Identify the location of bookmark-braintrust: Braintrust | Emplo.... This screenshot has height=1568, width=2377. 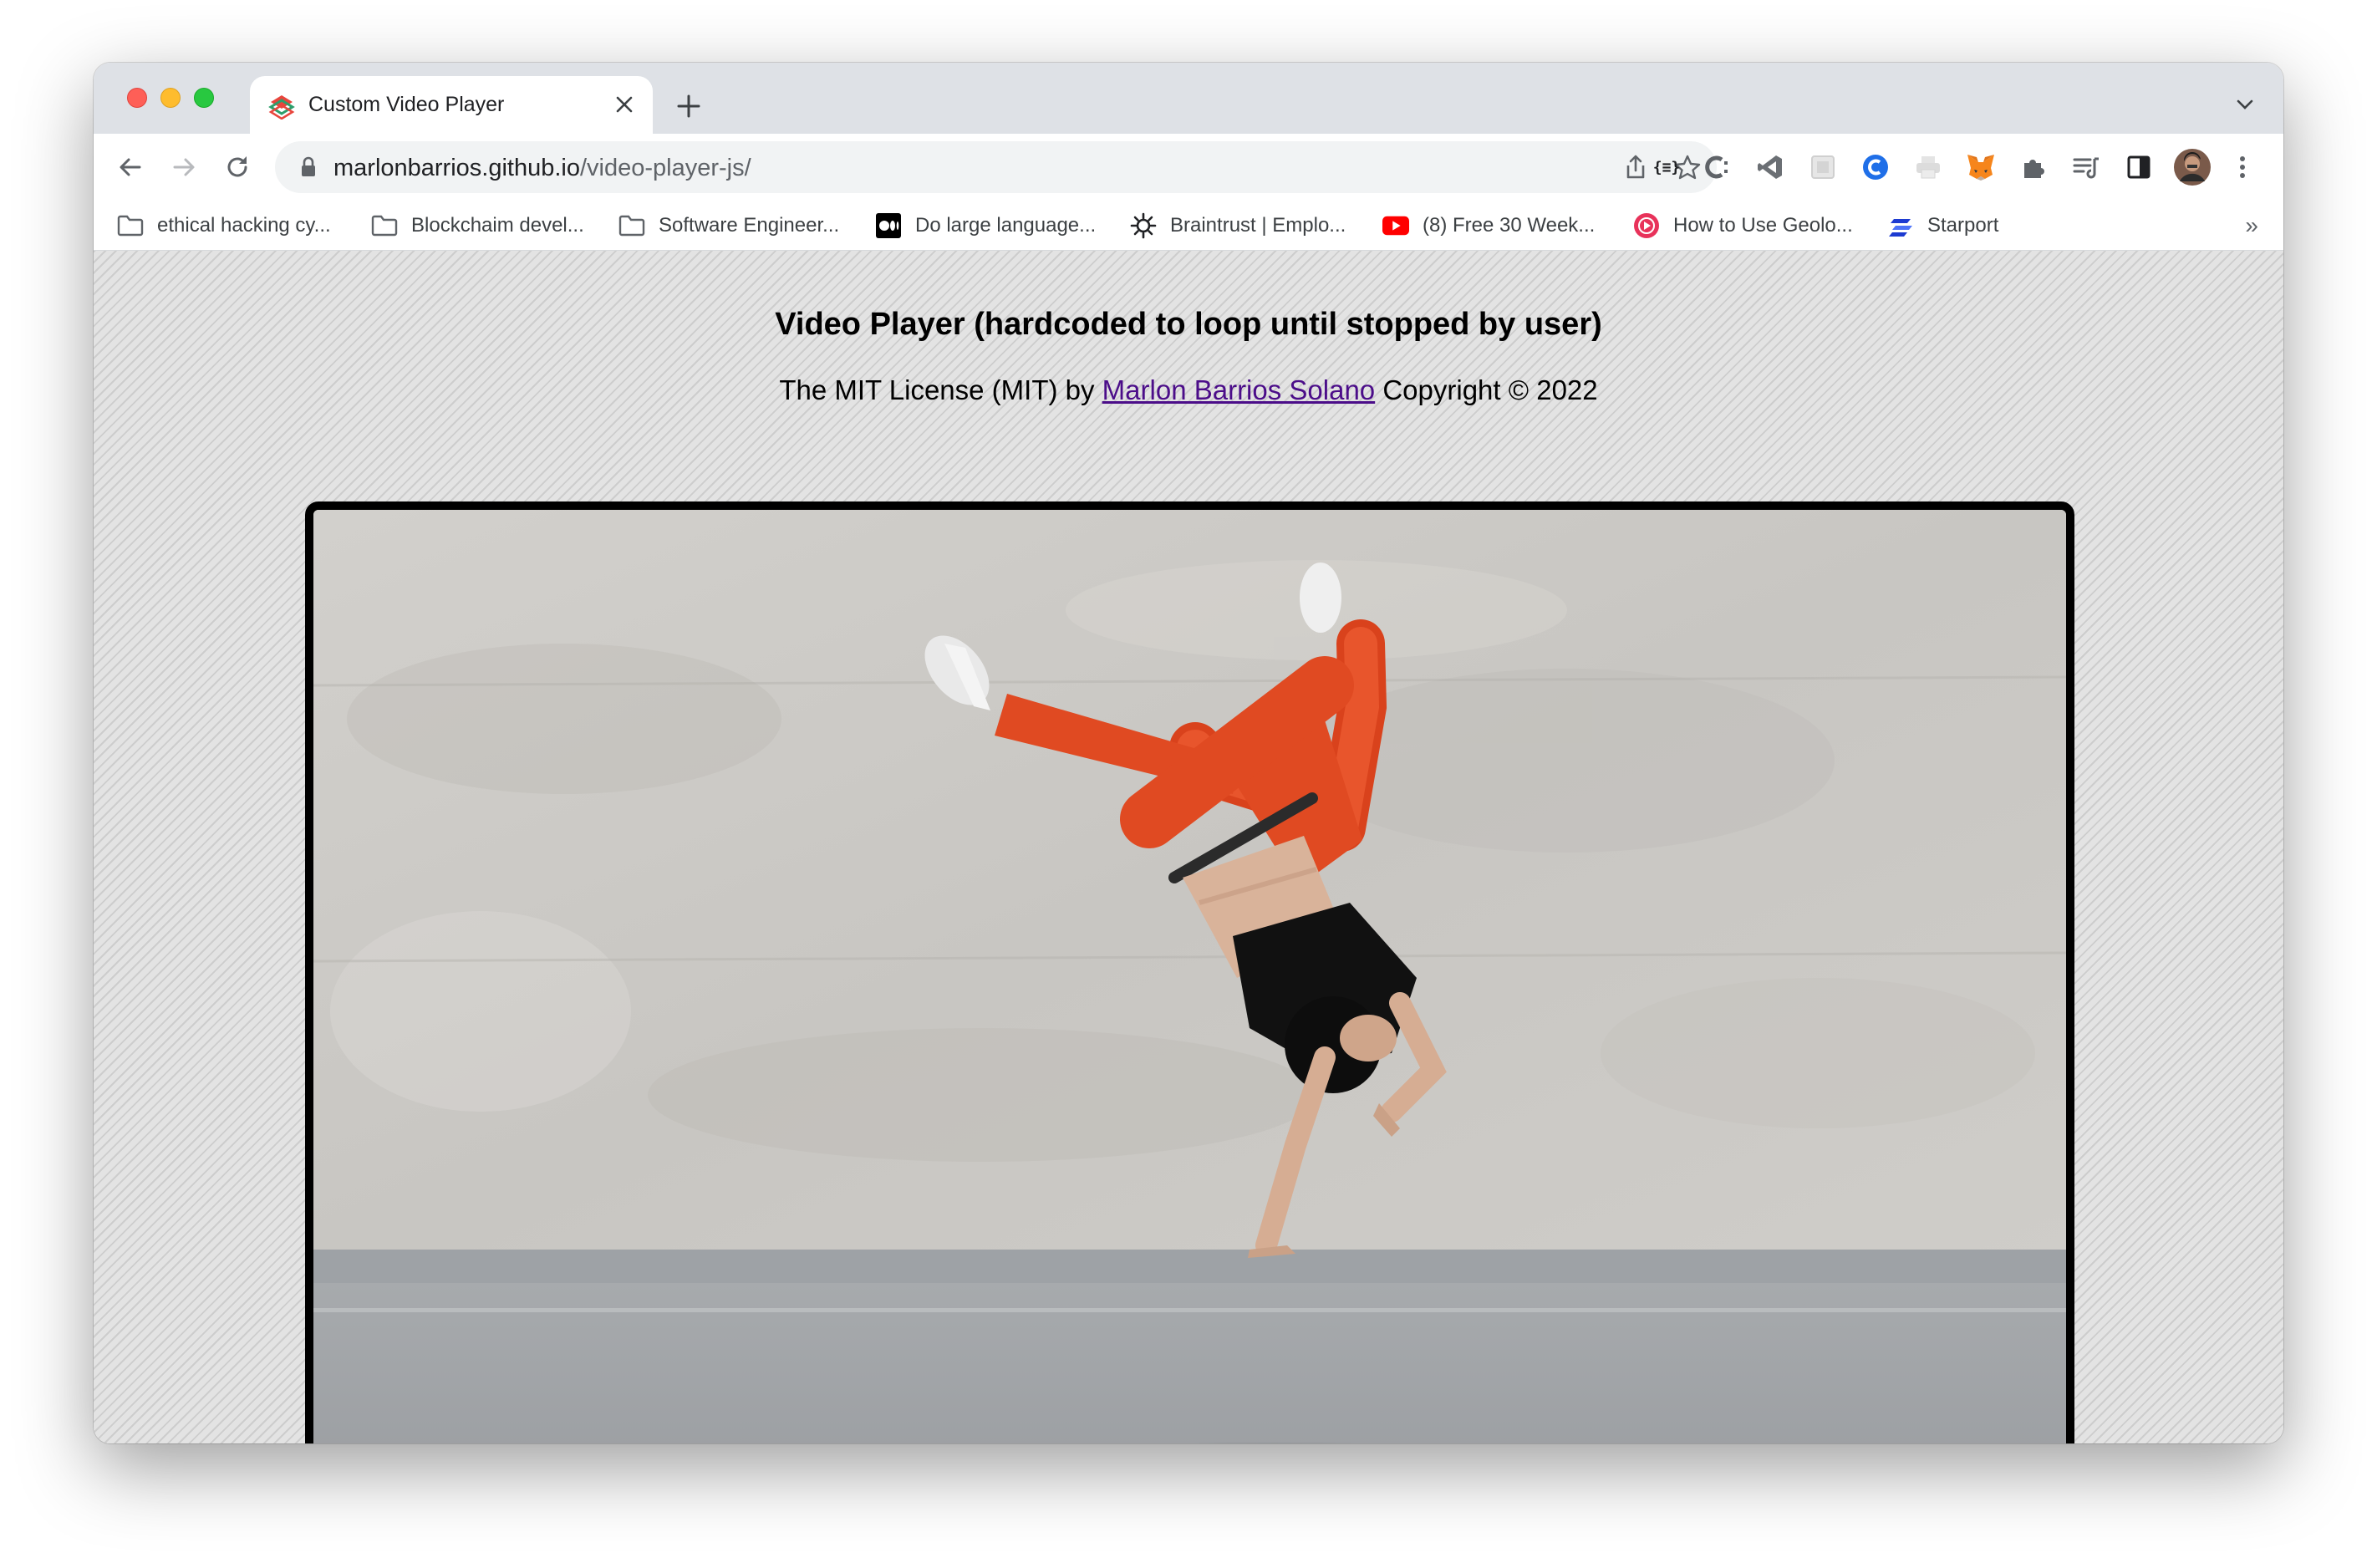
(1238, 226).